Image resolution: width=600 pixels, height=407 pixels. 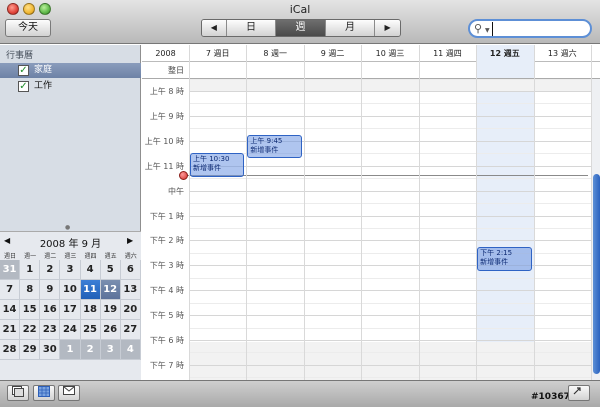 I want to click on mini-calendar-day: 18, so click(x=90, y=310).